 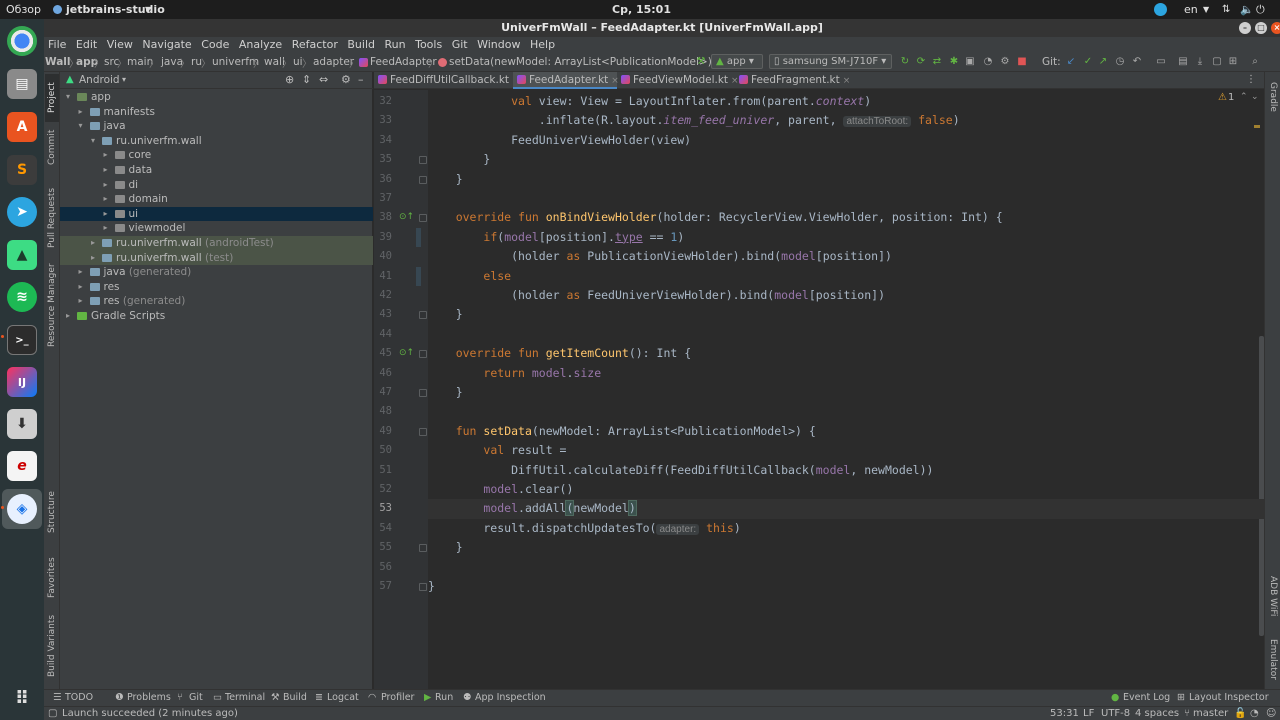 What do you see at coordinates (1222, 97) in the screenshot?
I see `warning-icon: ⚠` at bounding box center [1222, 97].